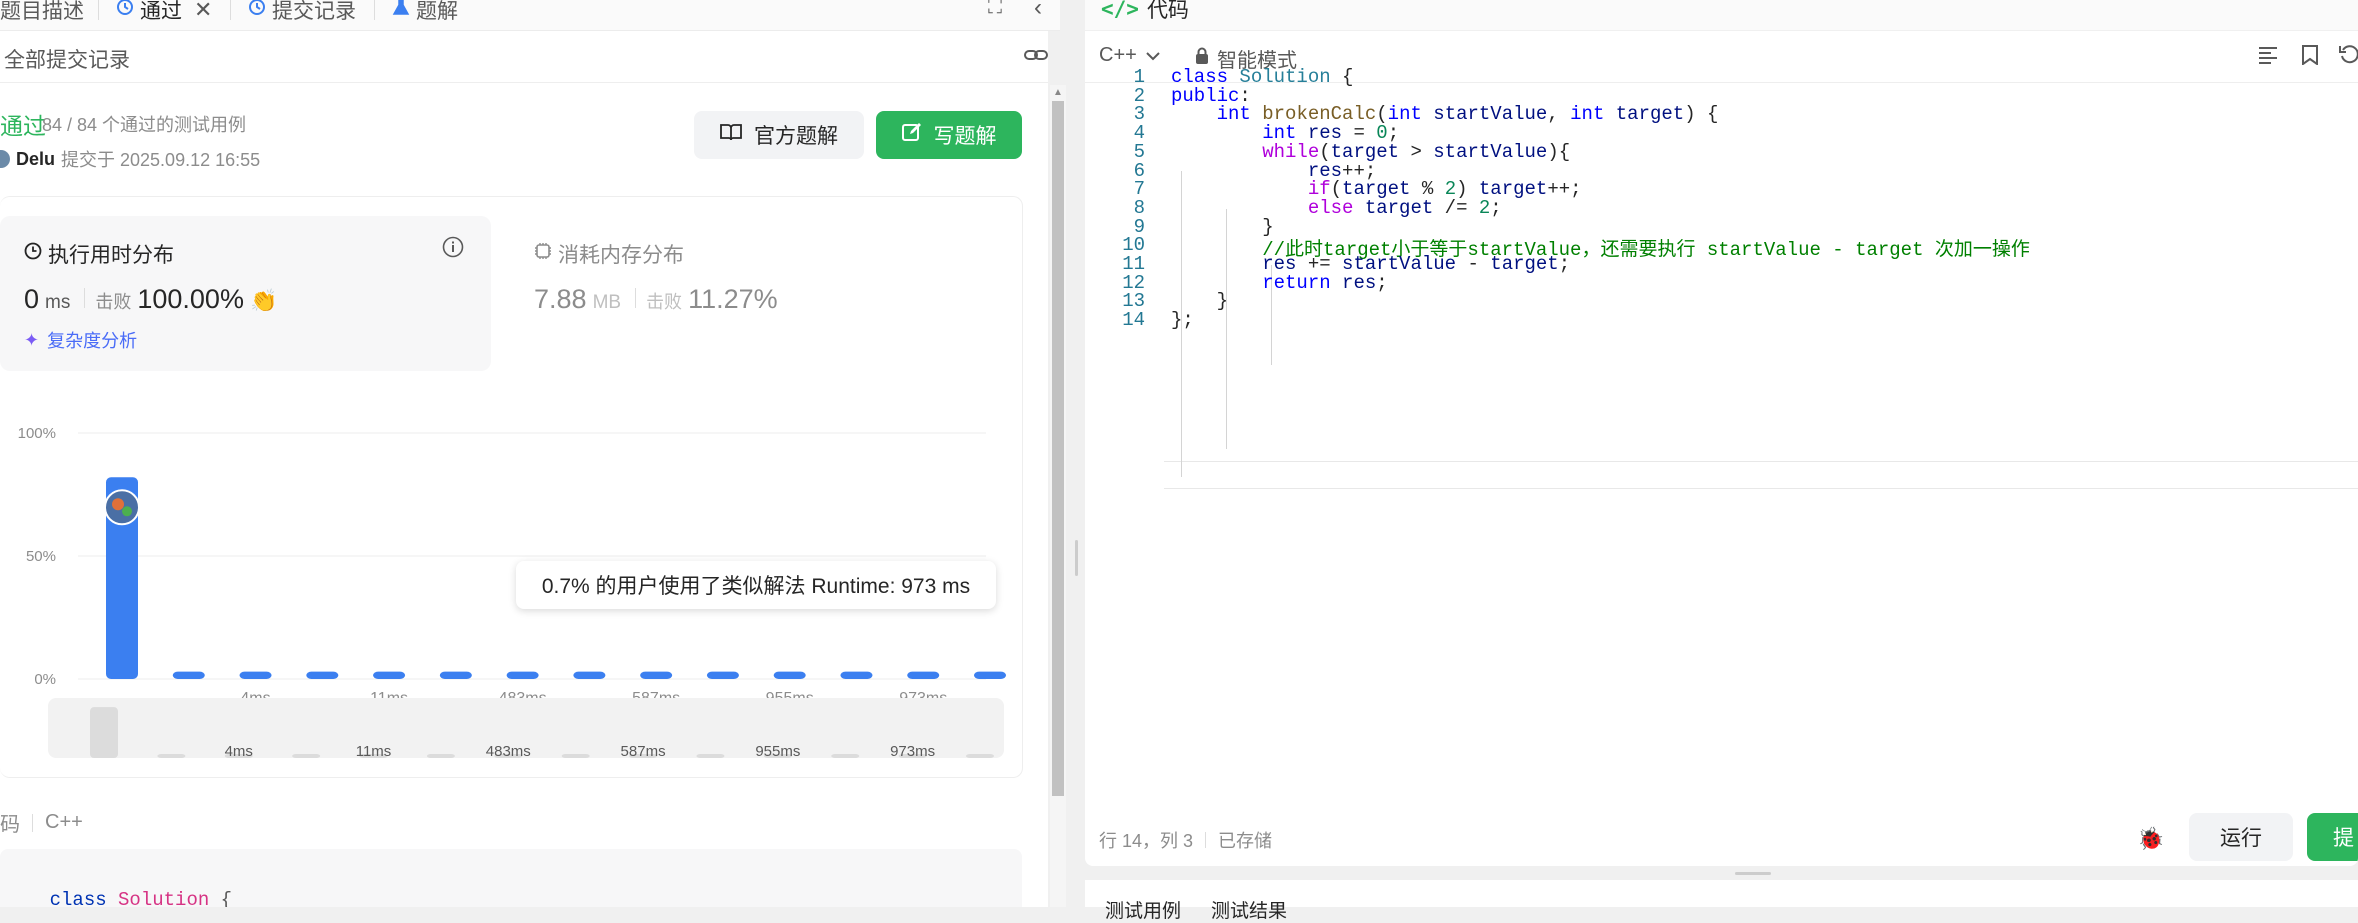 Image resolution: width=2358 pixels, height=923 pixels. What do you see at coordinates (756, 585) in the screenshot?
I see `chart-tooltip: 0.7% 的用户使用了类似解法 Runtime: 973 ms` at bounding box center [756, 585].